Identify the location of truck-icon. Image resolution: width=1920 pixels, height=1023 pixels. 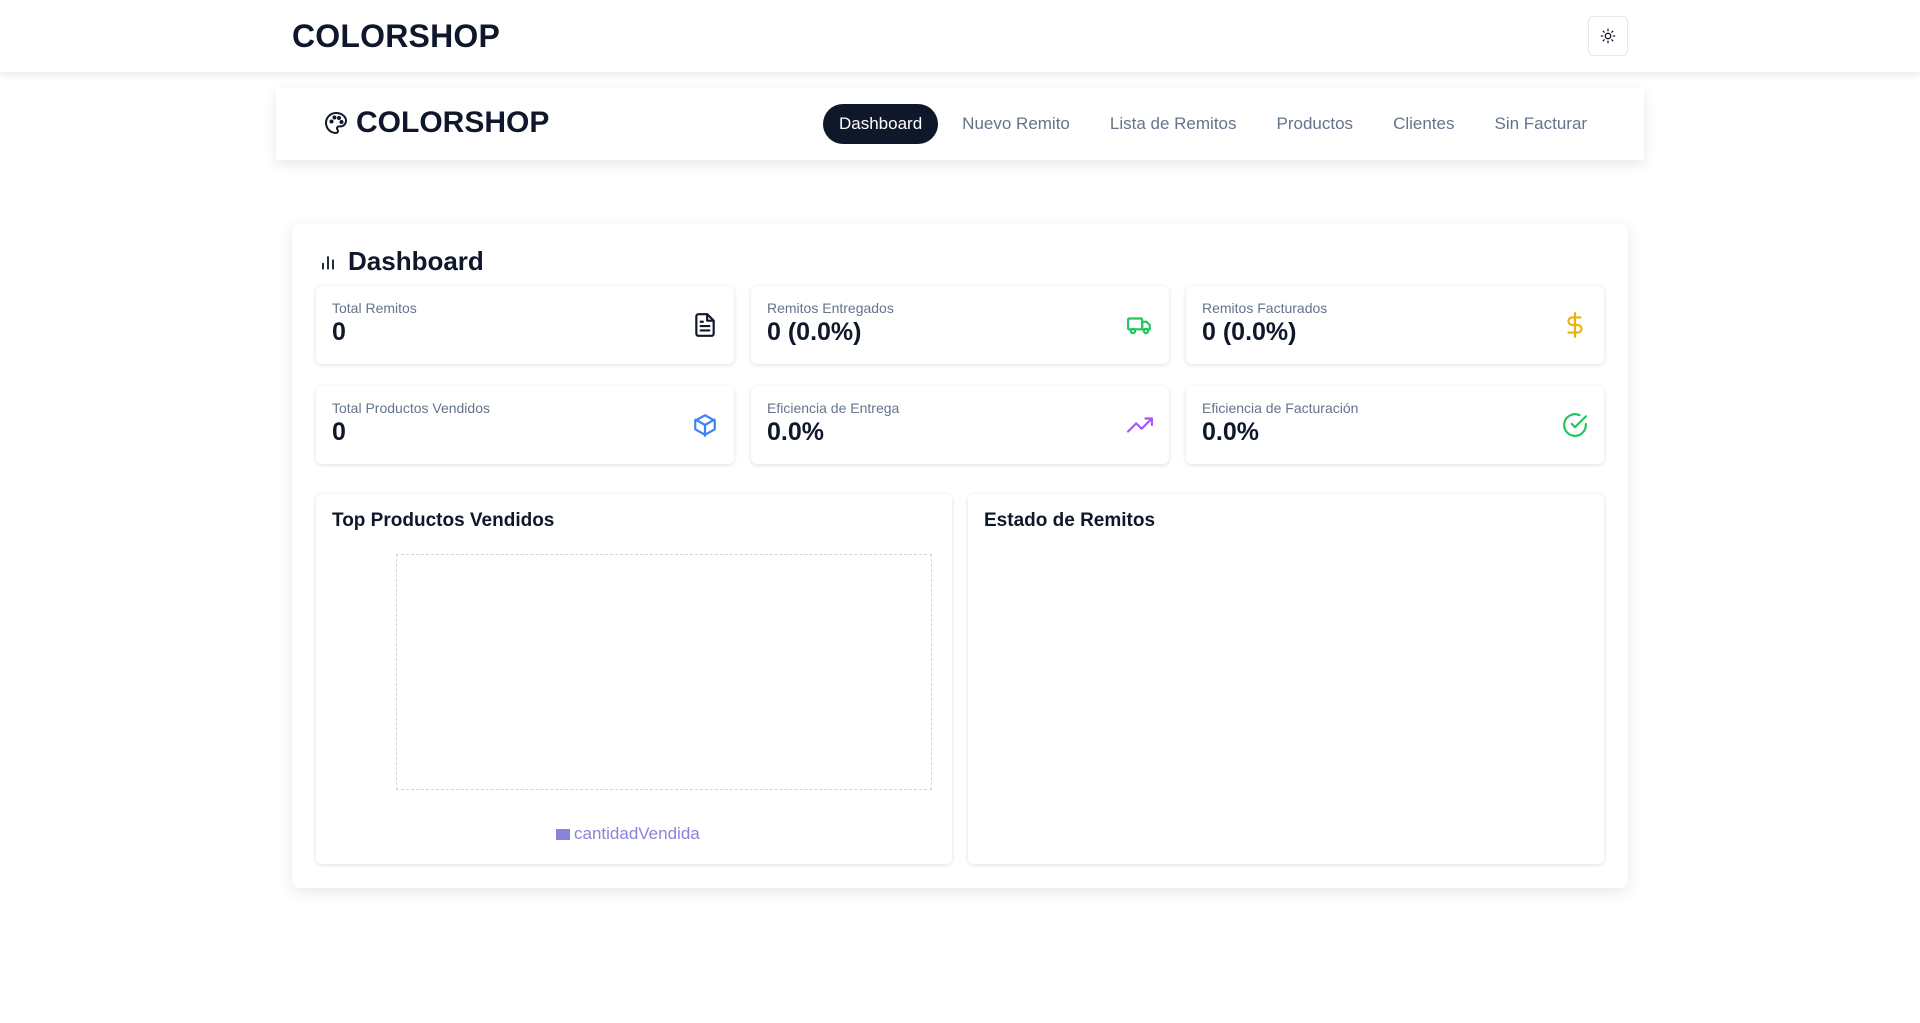
(1139, 326).